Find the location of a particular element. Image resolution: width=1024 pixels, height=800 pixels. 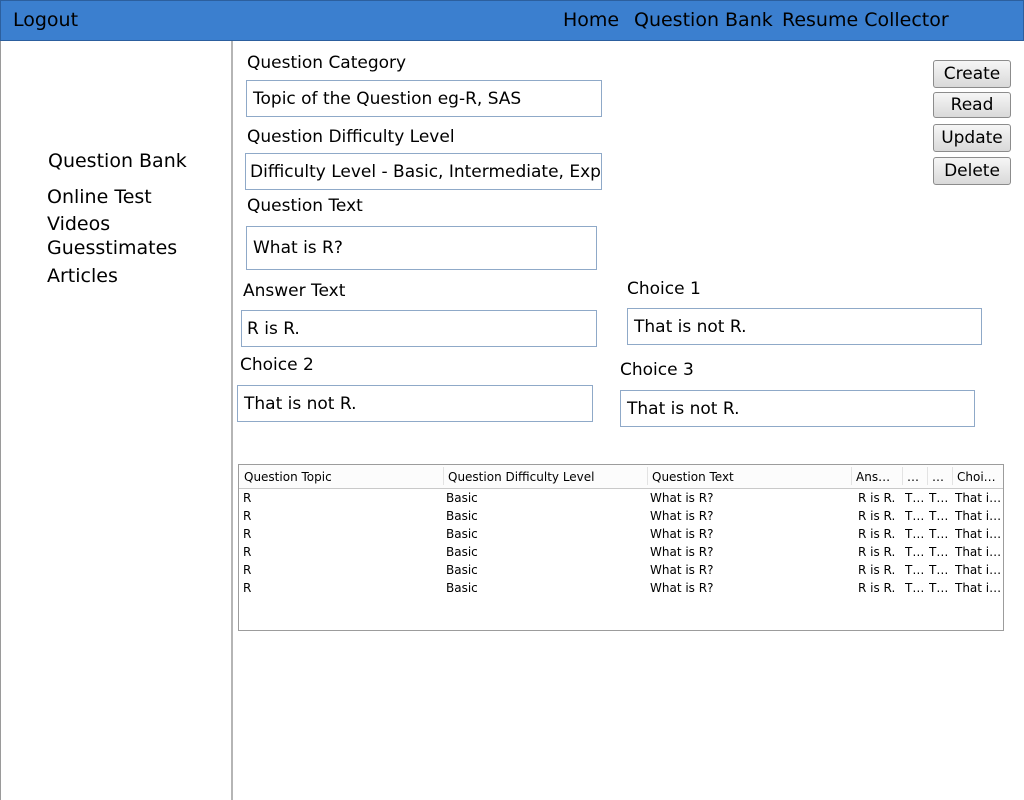

column-header-question-topic: Question Topic is located at coordinates (341, 477).